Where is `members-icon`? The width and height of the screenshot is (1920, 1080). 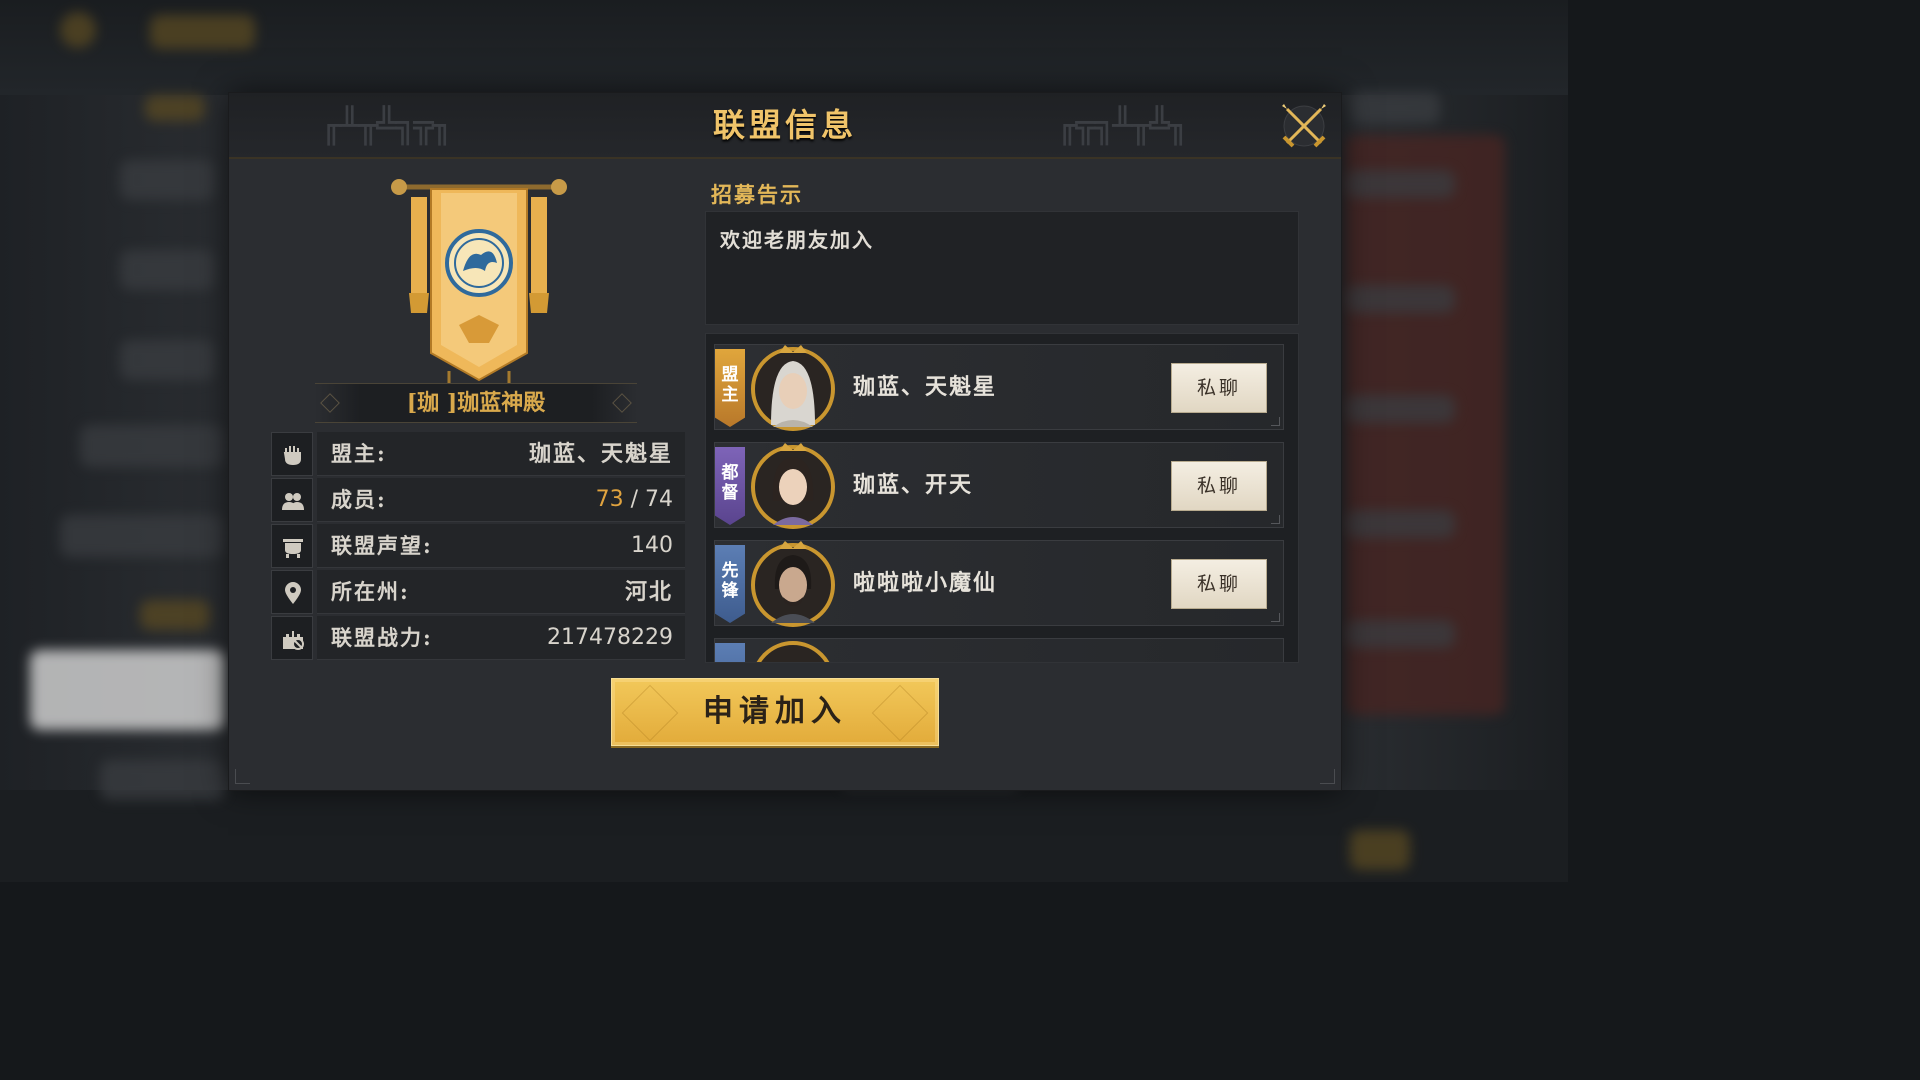 members-icon is located at coordinates (292, 500).